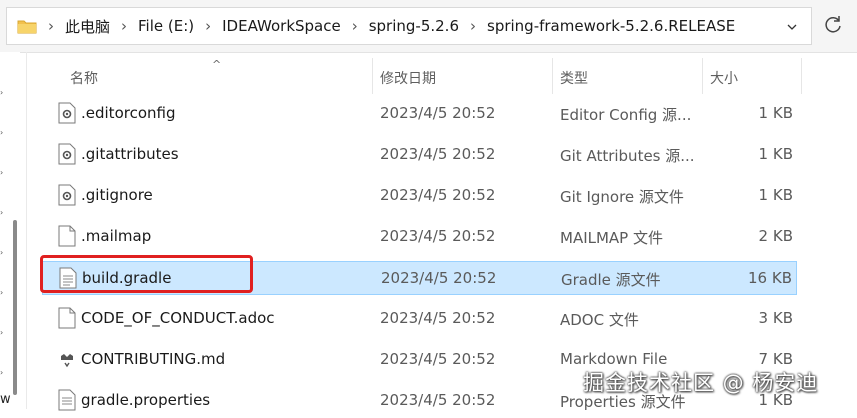 This screenshot has width=857, height=418. What do you see at coordinates (724, 78) in the screenshot?
I see `column-size: 大小` at bounding box center [724, 78].